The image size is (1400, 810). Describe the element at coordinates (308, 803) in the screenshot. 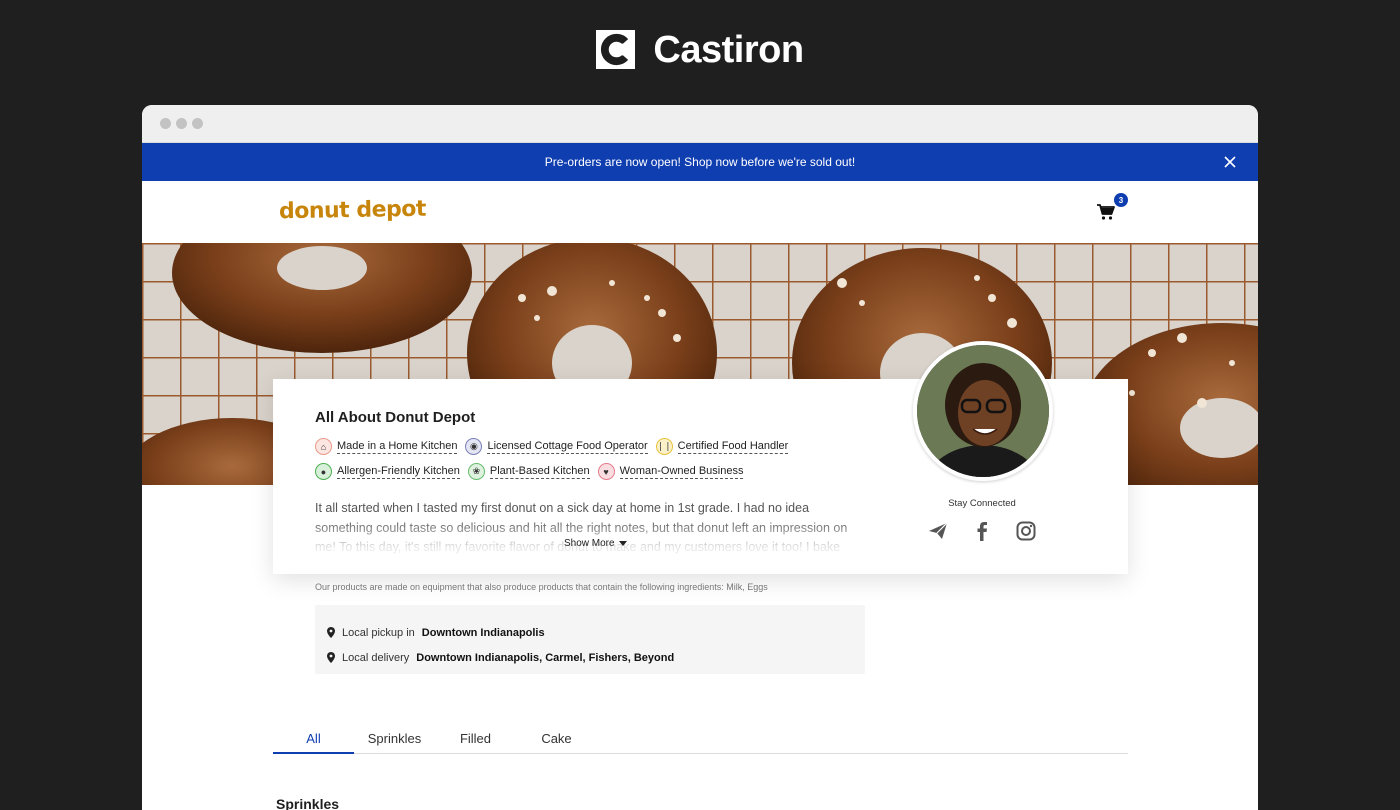

I see `section-title: Sprinkles` at that location.